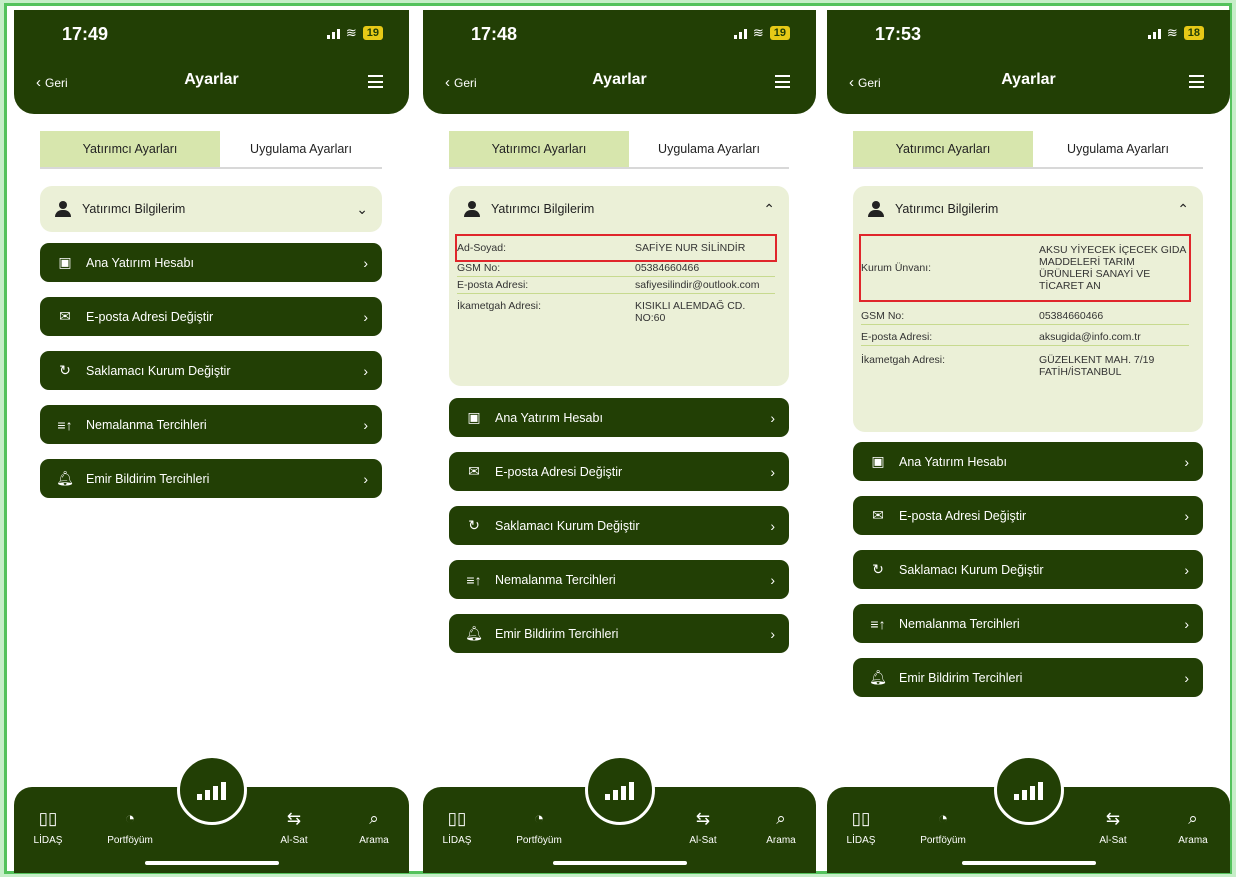 Image resolution: width=1236 pixels, height=877 pixels. Describe the element at coordinates (354, 33) in the screenshot. I see `status-icons: ≋ 19` at that location.